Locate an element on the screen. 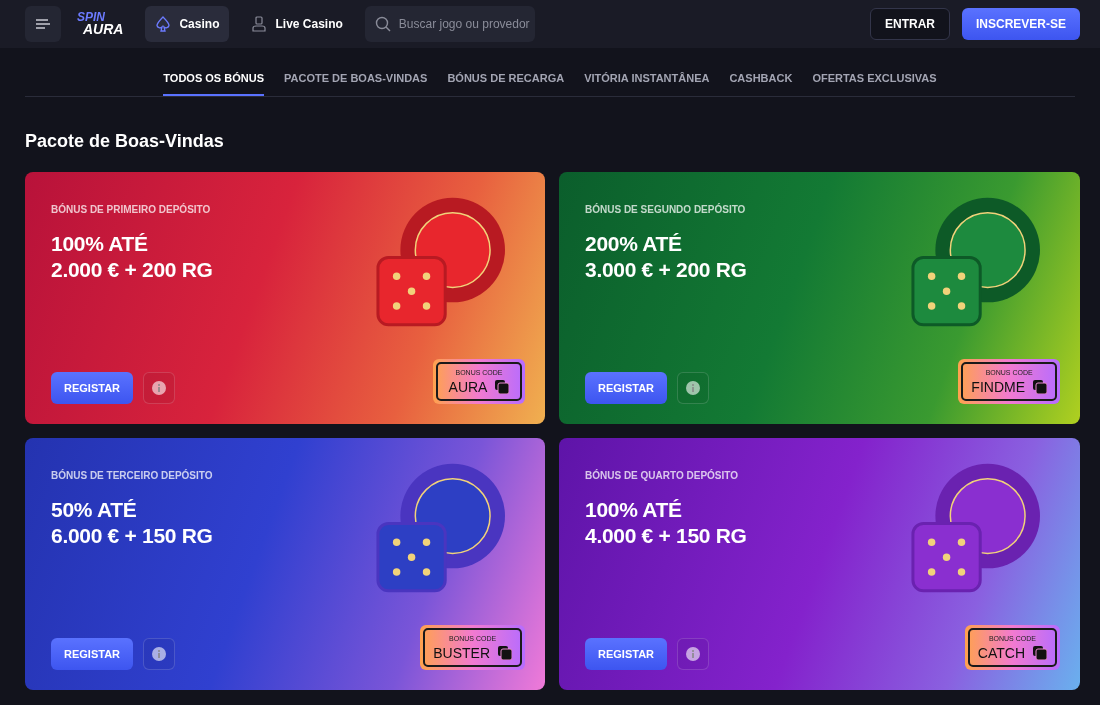  bonus-amount: 50% ATÉ 6.000 € + 150 RG is located at coordinates (132, 523).